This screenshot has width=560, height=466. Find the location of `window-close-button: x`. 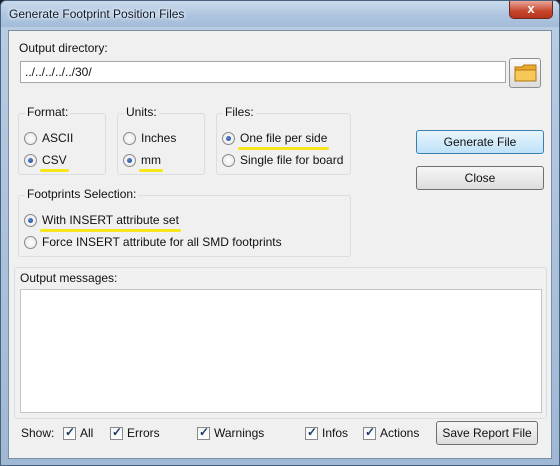

window-close-button: x is located at coordinates (531, 10).